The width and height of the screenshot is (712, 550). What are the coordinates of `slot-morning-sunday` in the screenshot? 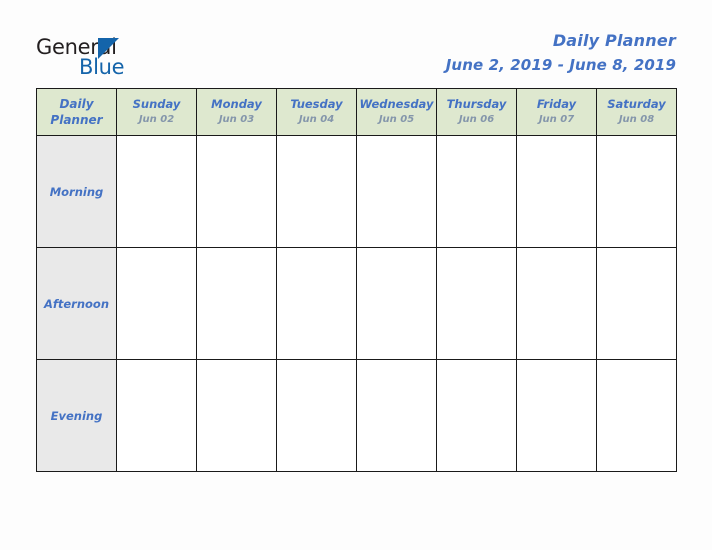 It's located at (156, 191).